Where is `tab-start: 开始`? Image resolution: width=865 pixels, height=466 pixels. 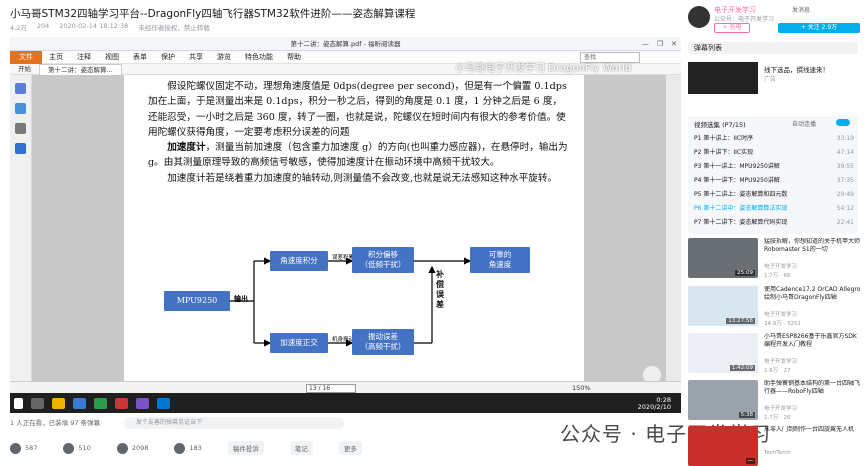
tab-start: 开始 is located at coordinates (24, 69).